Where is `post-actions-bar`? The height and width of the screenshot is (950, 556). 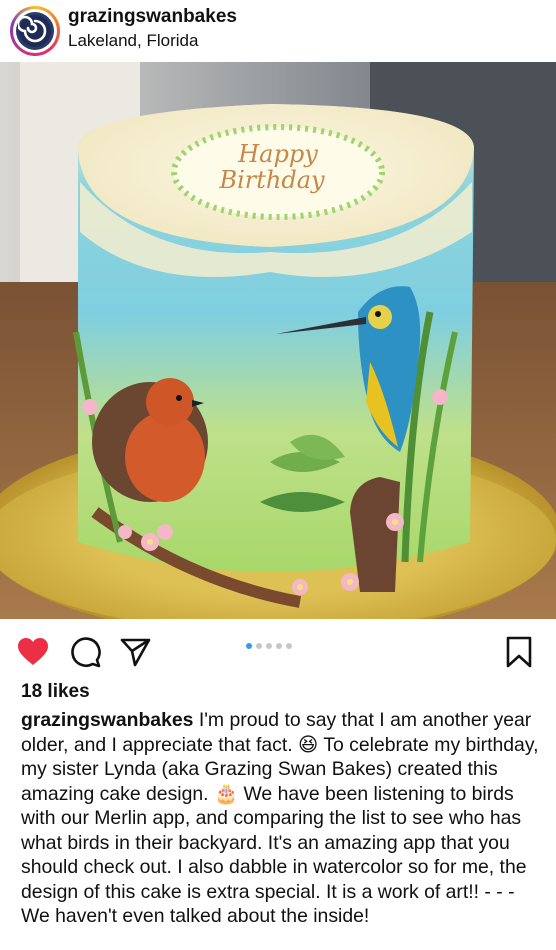
post-actions-bar is located at coordinates (278, 650).